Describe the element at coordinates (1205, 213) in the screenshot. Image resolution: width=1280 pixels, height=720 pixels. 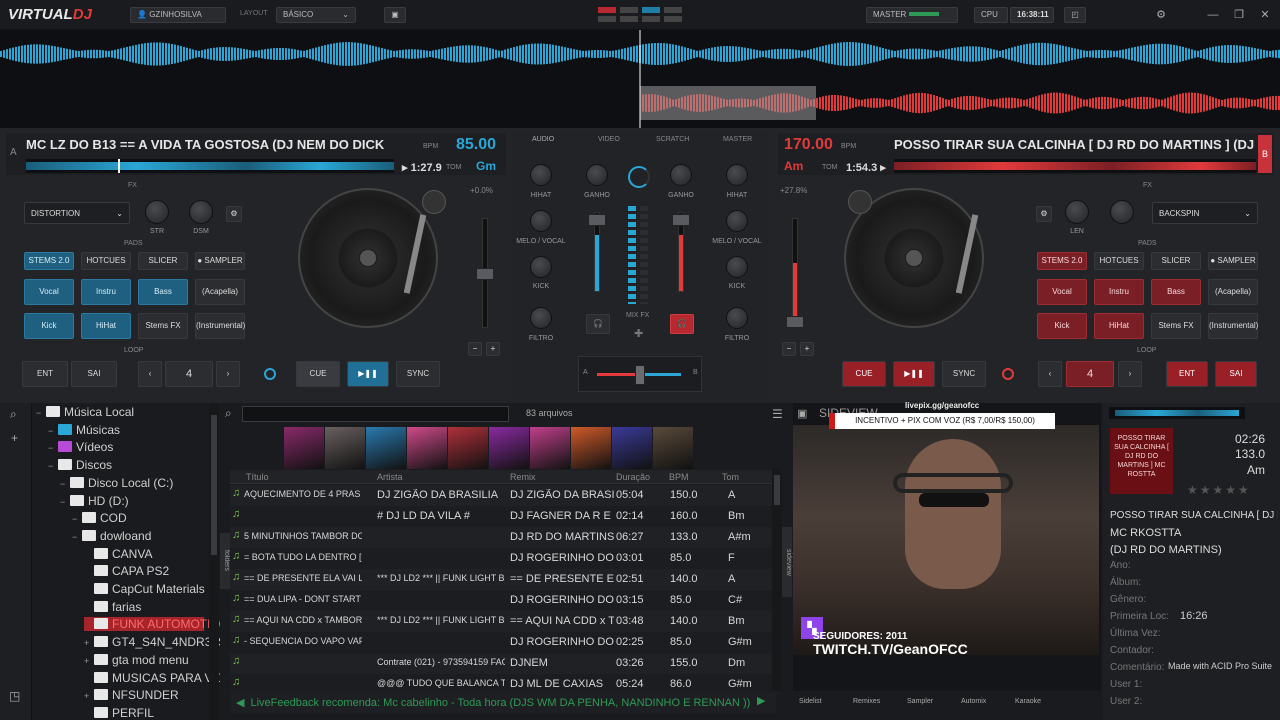
I see `deck-b-fx-select: BACKSPIN ⌄` at that location.